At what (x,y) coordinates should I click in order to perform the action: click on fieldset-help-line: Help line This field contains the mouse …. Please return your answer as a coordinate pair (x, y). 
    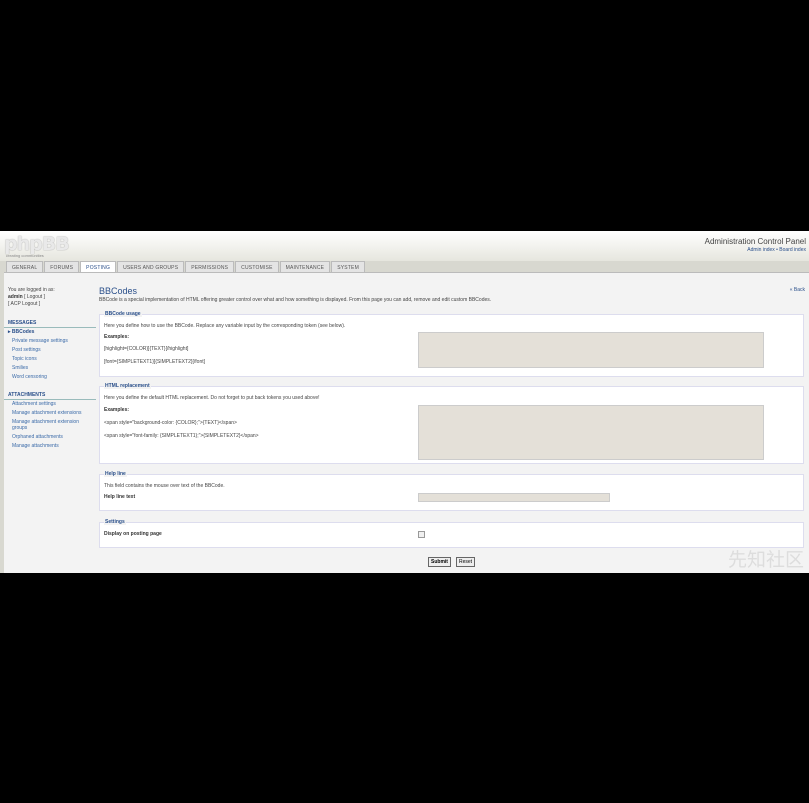
    Looking at the image, I should click on (451, 491).